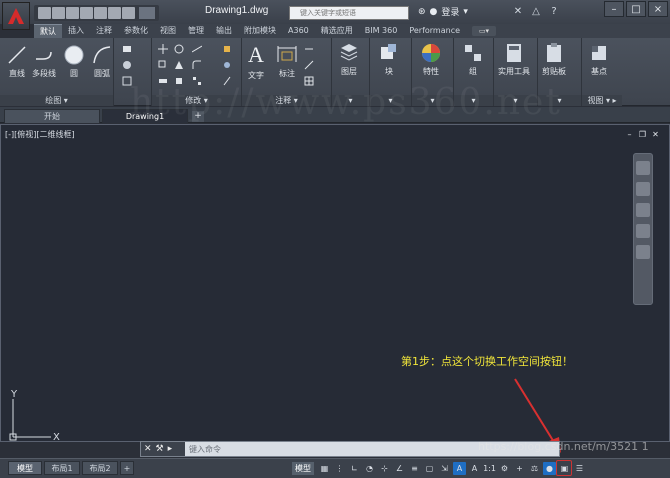 The image size is (670, 478). What do you see at coordinates (196, 31) in the screenshot?
I see `tab-manage: 管理` at bounding box center [196, 31].